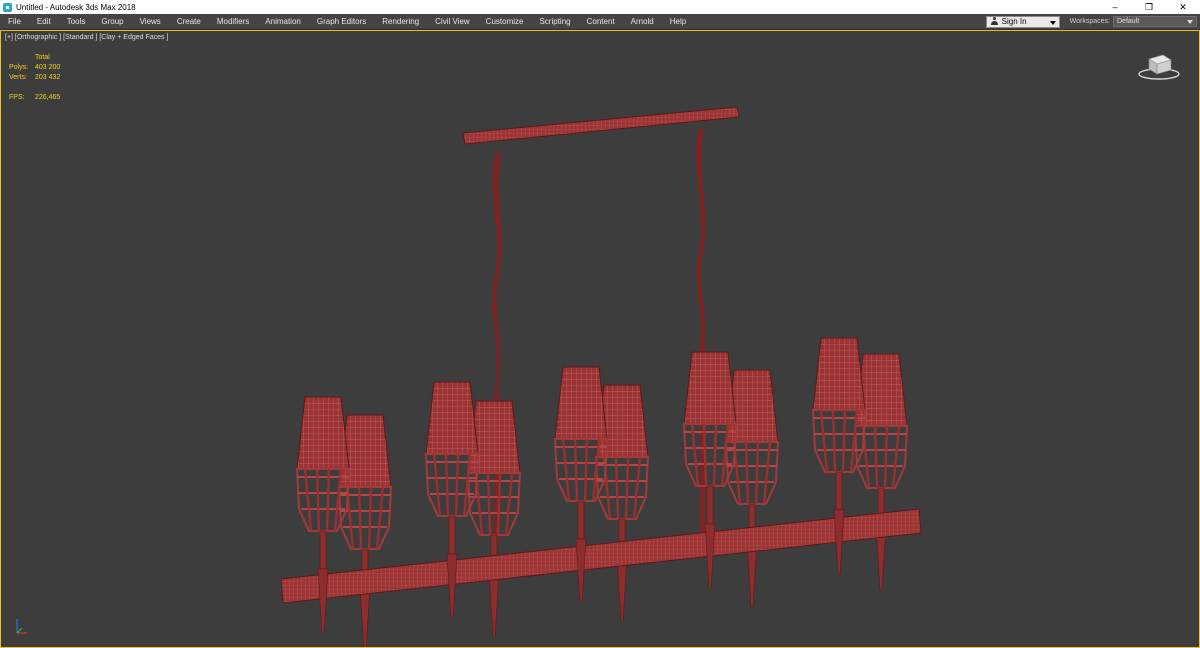  What do you see at coordinates (1183, 7) in the screenshot?
I see `close-button: ✕` at bounding box center [1183, 7].